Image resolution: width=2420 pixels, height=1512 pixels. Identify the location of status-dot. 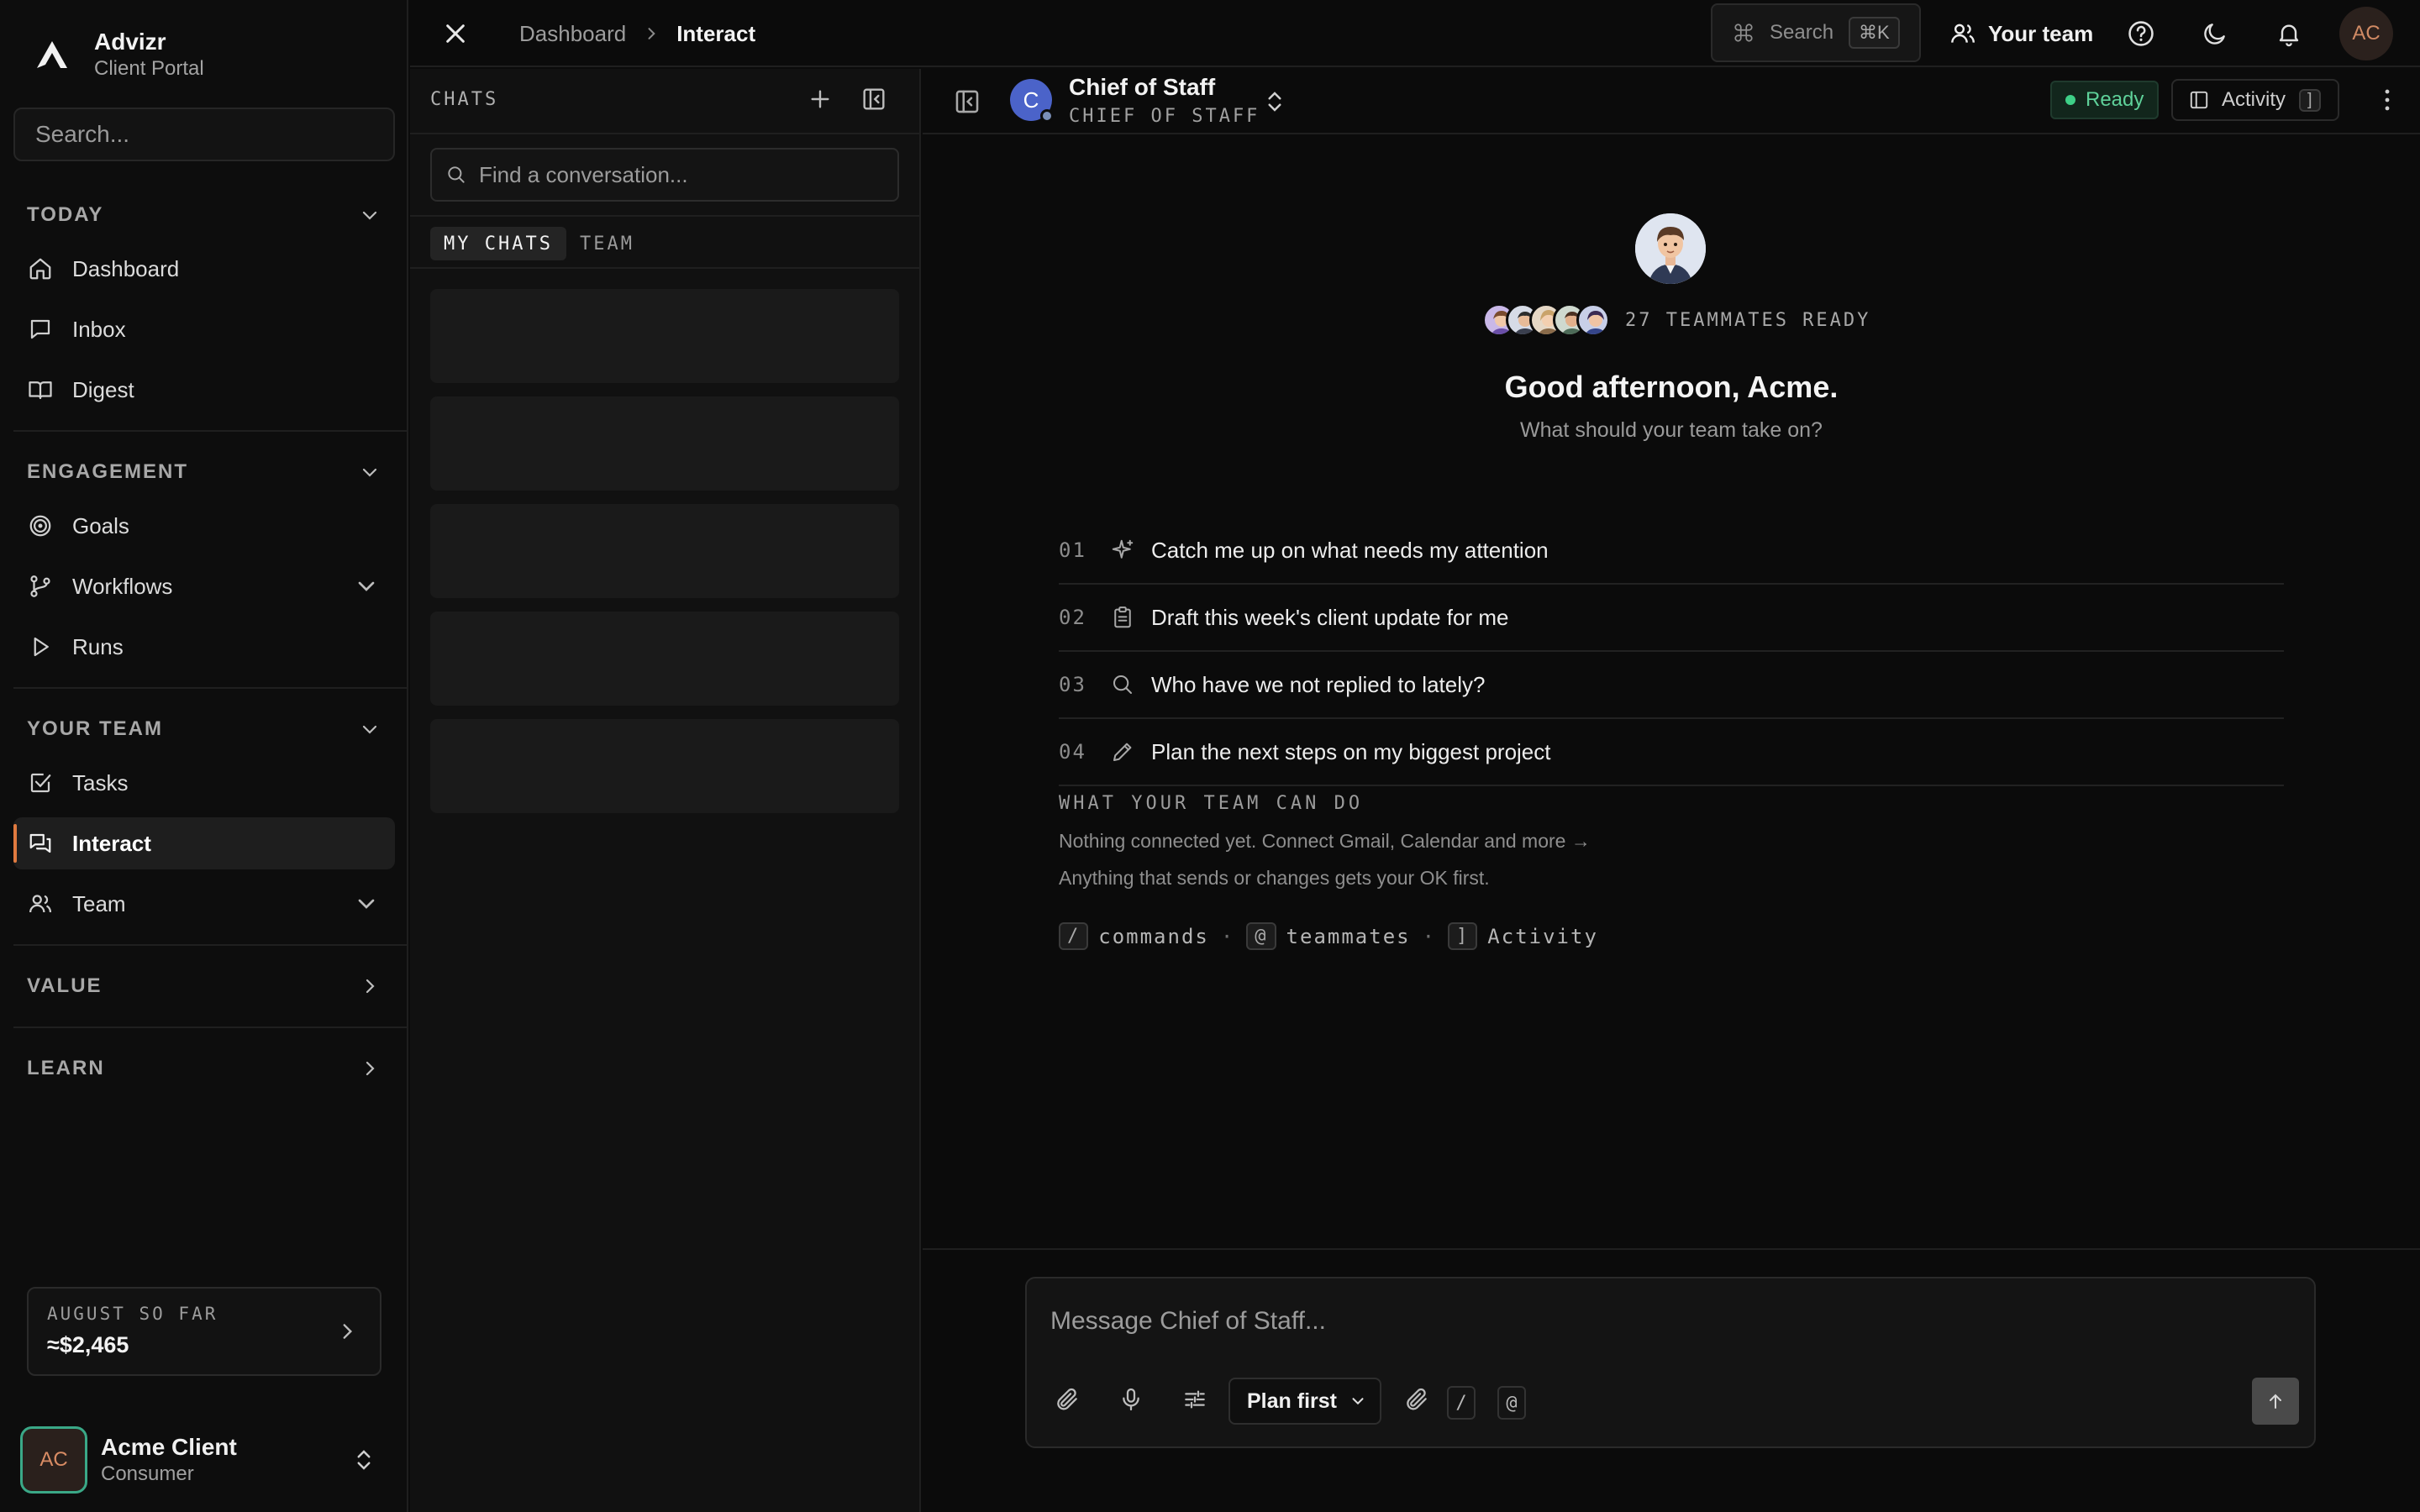
(1047, 116).